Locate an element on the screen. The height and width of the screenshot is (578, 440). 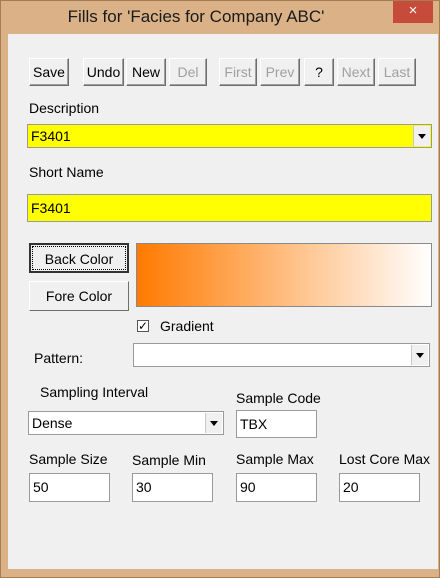
sample-min-label: Sample Min is located at coordinates (169, 460).